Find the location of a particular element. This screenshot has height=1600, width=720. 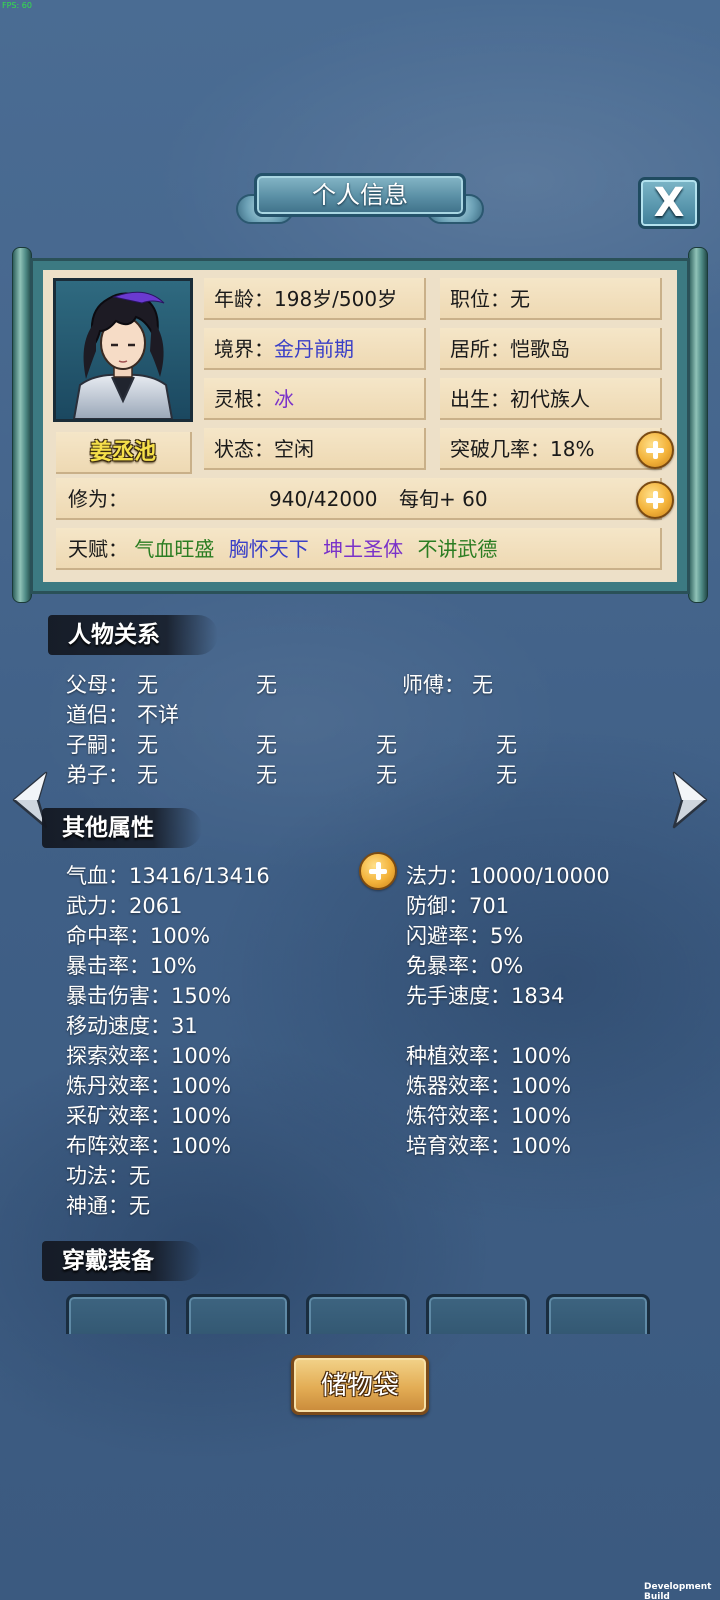

character-avatar-icon is located at coordinates (123, 355).